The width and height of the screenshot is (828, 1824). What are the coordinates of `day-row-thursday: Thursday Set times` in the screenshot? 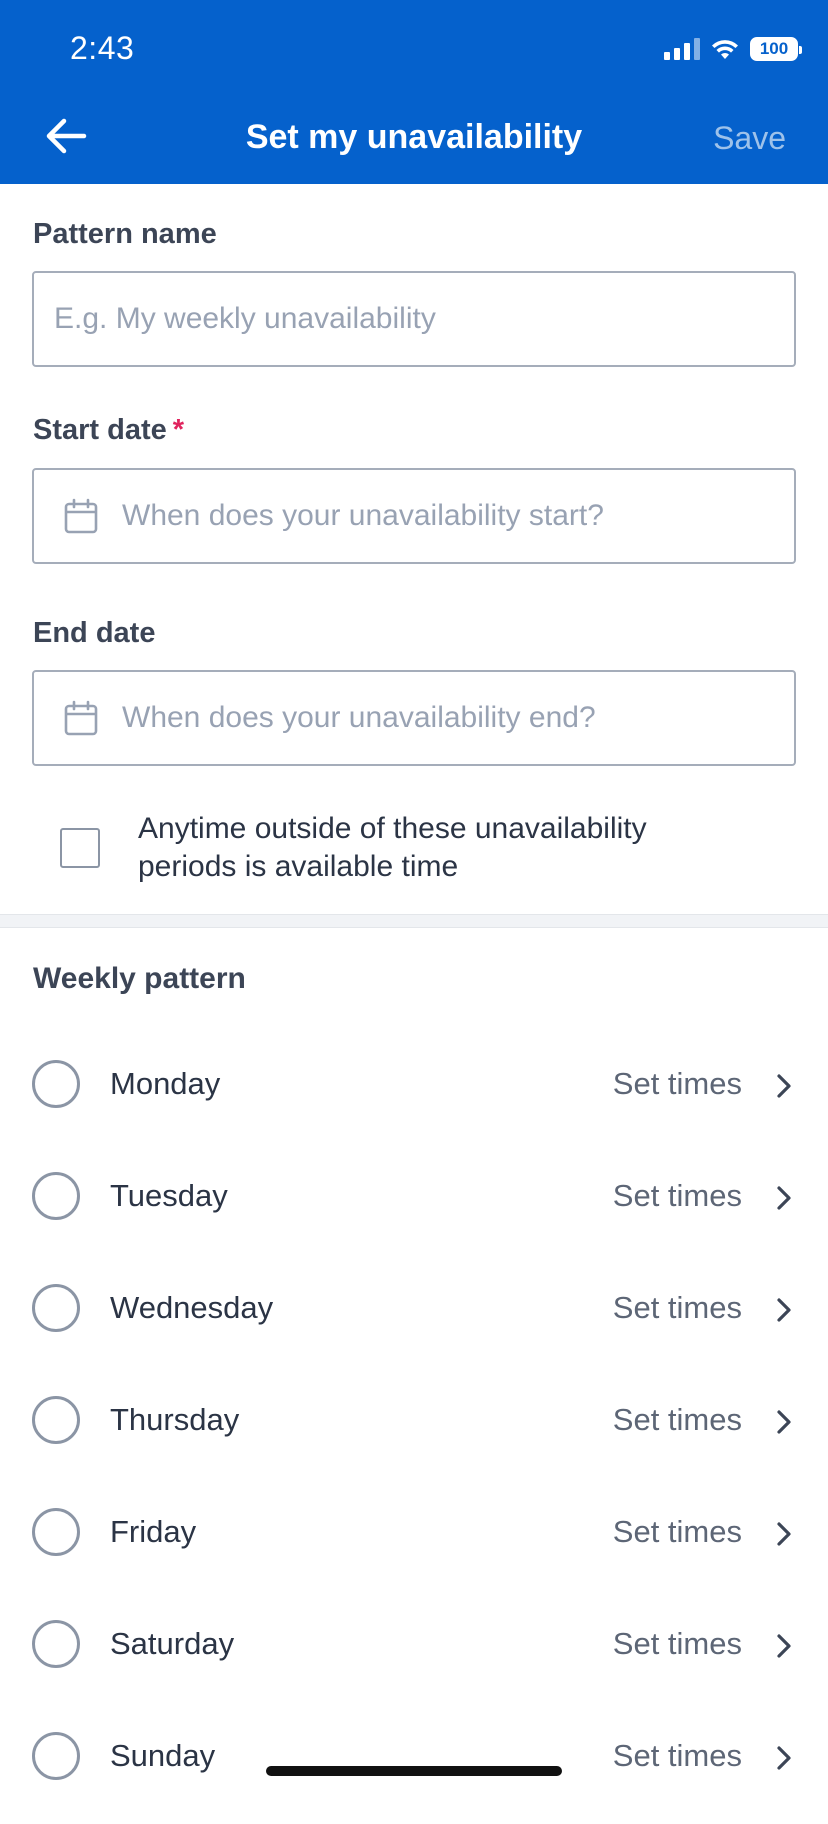 It's located at (414, 1432).